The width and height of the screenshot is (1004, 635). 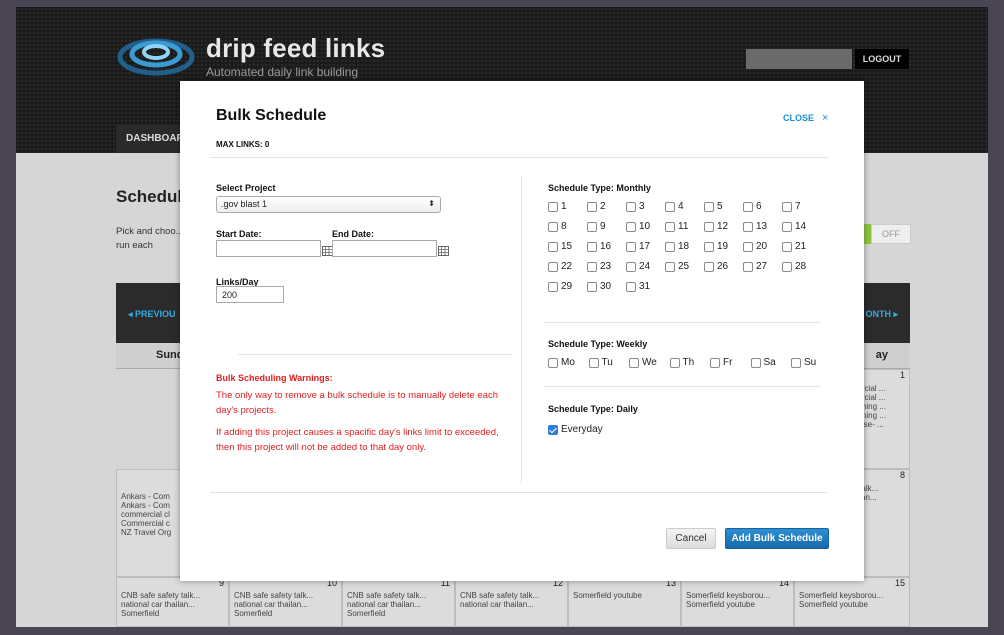 I want to click on checkbox-weekday: Th, so click(x=681, y=362).